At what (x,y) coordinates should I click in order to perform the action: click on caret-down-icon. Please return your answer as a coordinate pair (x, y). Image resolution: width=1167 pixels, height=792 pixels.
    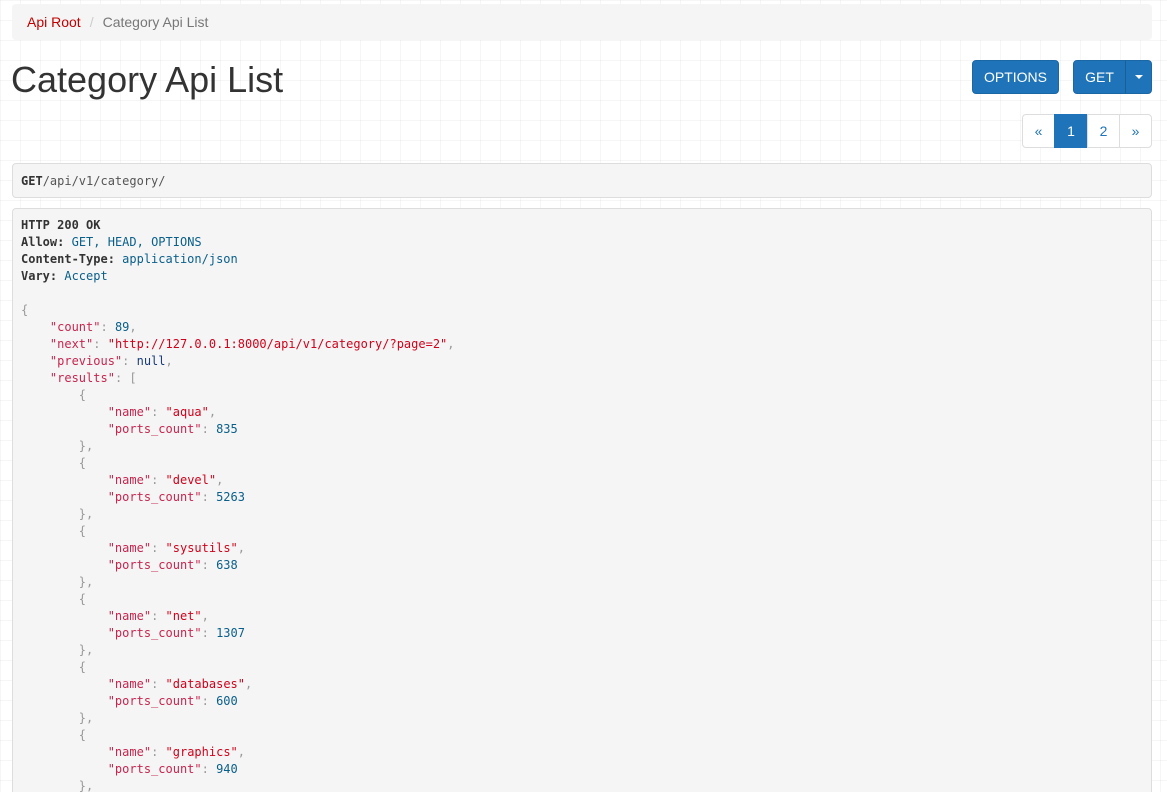
    Looking at the image, I should click on (1138, 77).